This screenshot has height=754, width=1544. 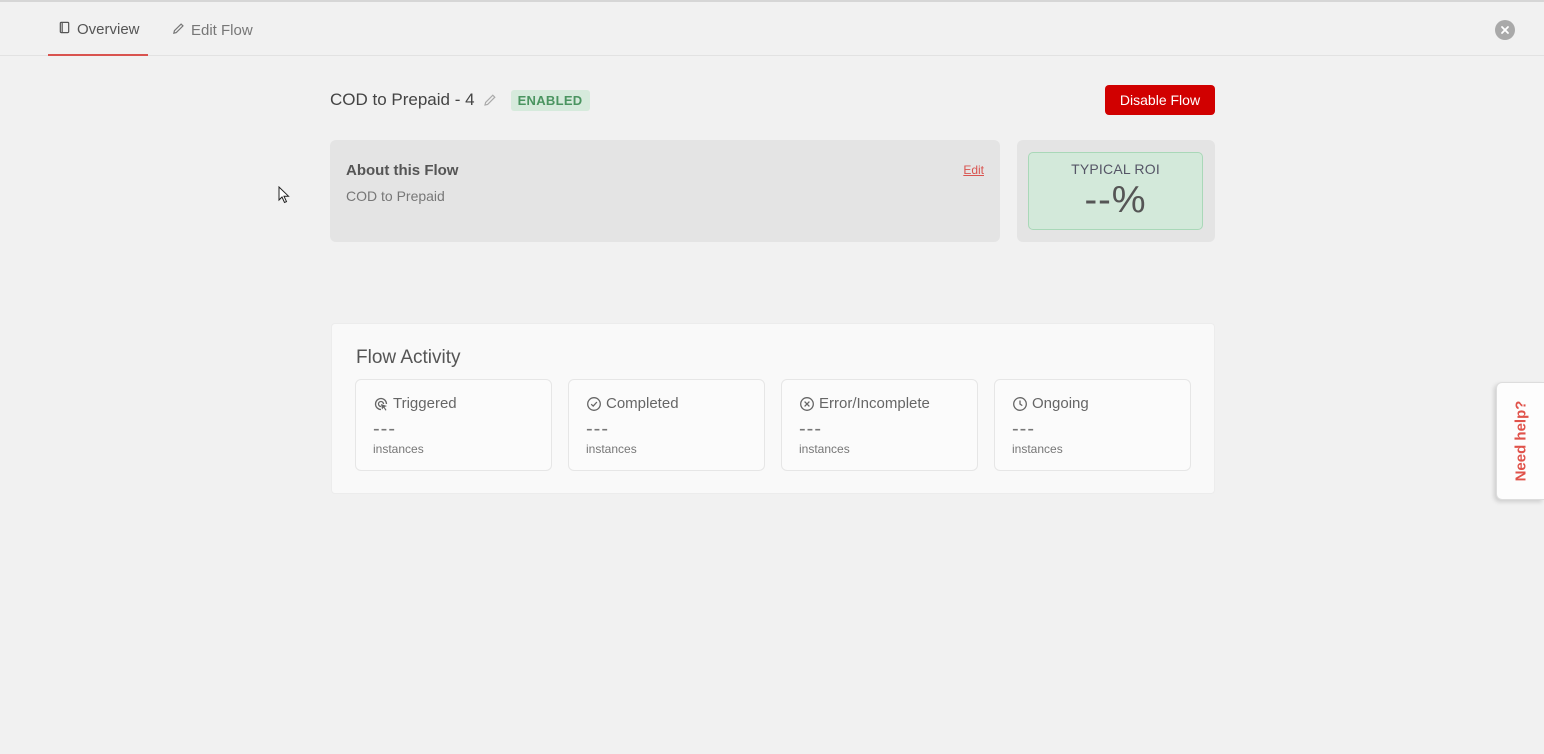 I want to click on stat-card-error: Error/Incomplete --- instances, so click(x=879, y=425).